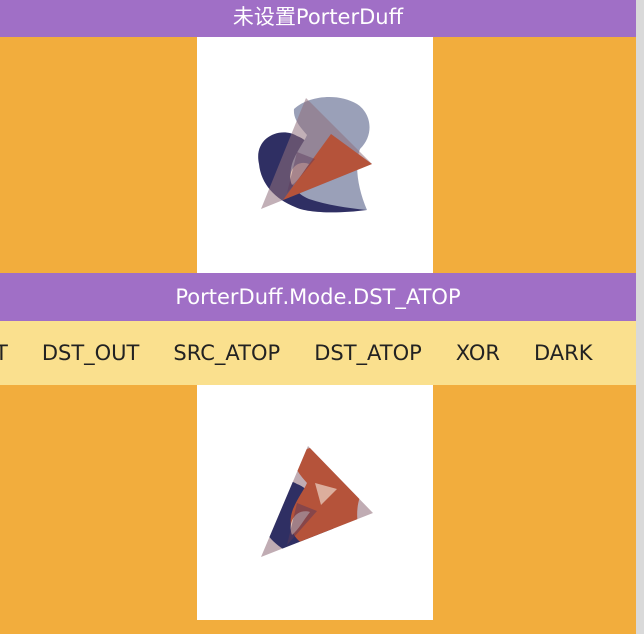 The height and width of the screenshot is (634, 644). What do you see at coordinates (368, 353) in the screenshot?
I see `tab-dst-atop: DST_ATOP` at bounding box center [368, 353].